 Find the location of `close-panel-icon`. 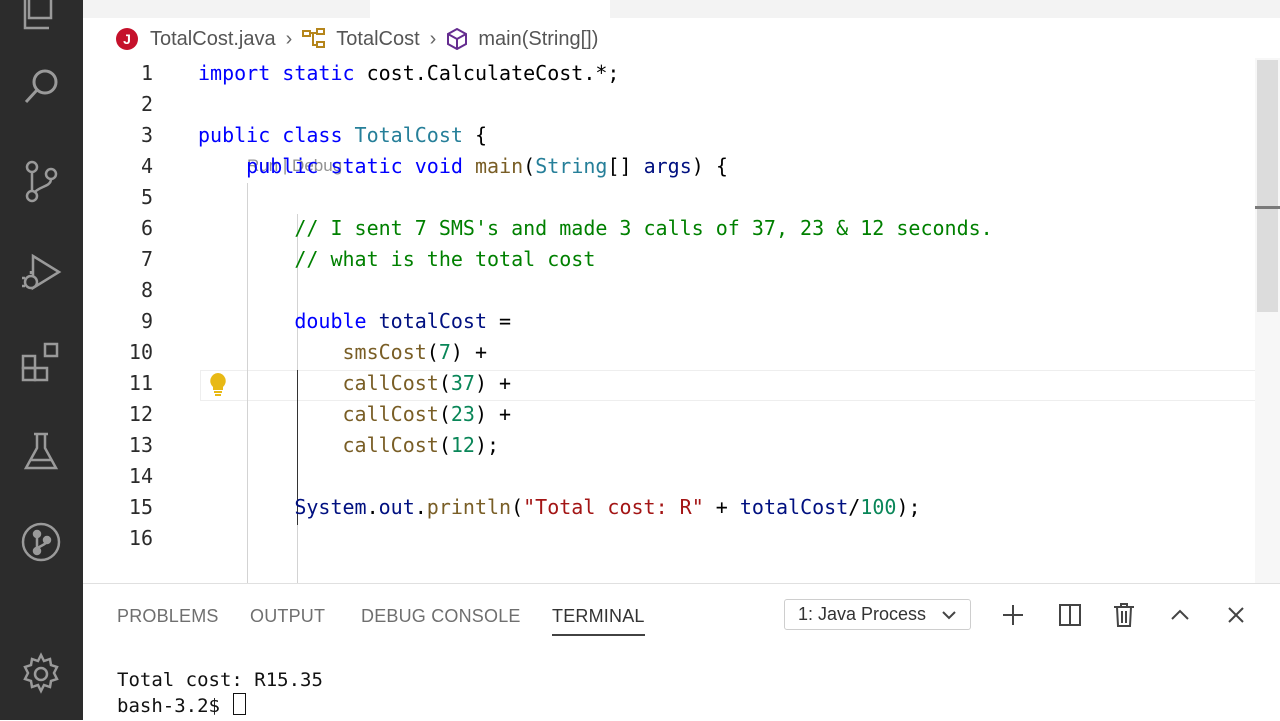

close-panel-icon is located at coordinates (1236, 615).